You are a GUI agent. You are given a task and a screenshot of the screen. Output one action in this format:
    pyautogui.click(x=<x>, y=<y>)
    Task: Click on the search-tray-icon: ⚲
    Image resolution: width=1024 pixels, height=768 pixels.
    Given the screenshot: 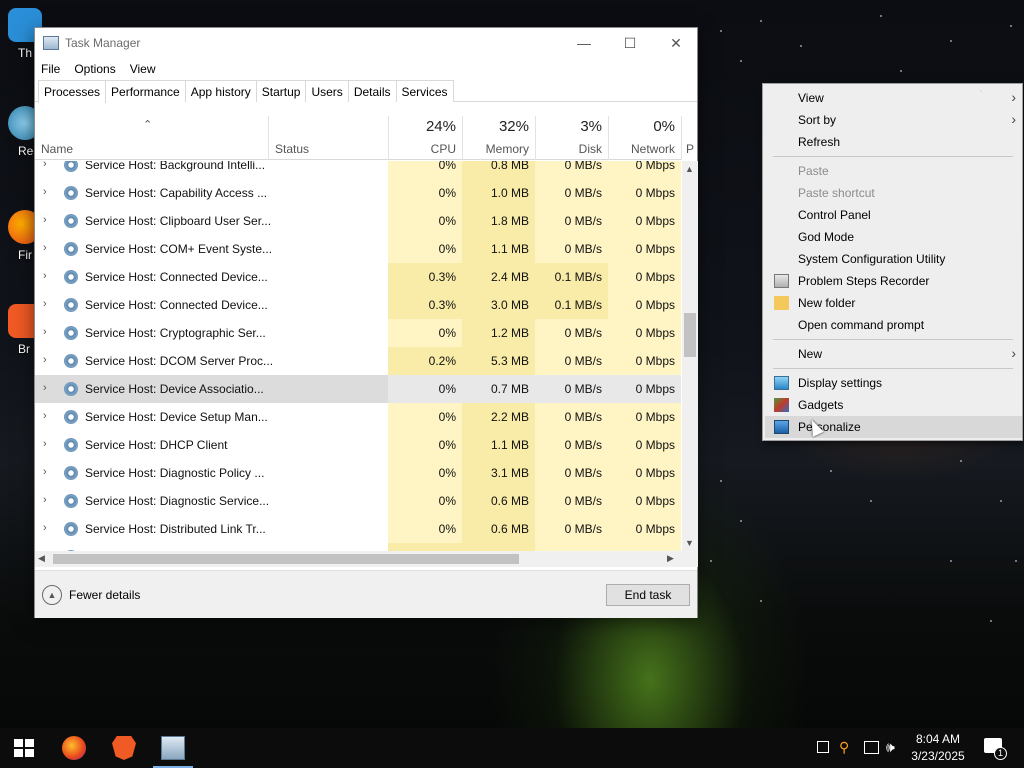 What is the action you would take?
    pyautogui.click(x=844, y=747)
    